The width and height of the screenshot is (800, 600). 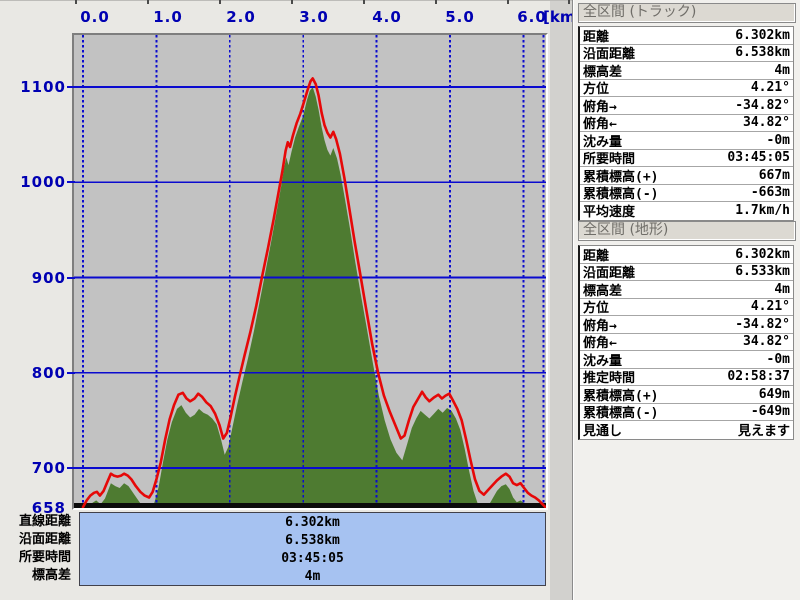 I want to click on row-value: -663m, so click(x=770, y=193).